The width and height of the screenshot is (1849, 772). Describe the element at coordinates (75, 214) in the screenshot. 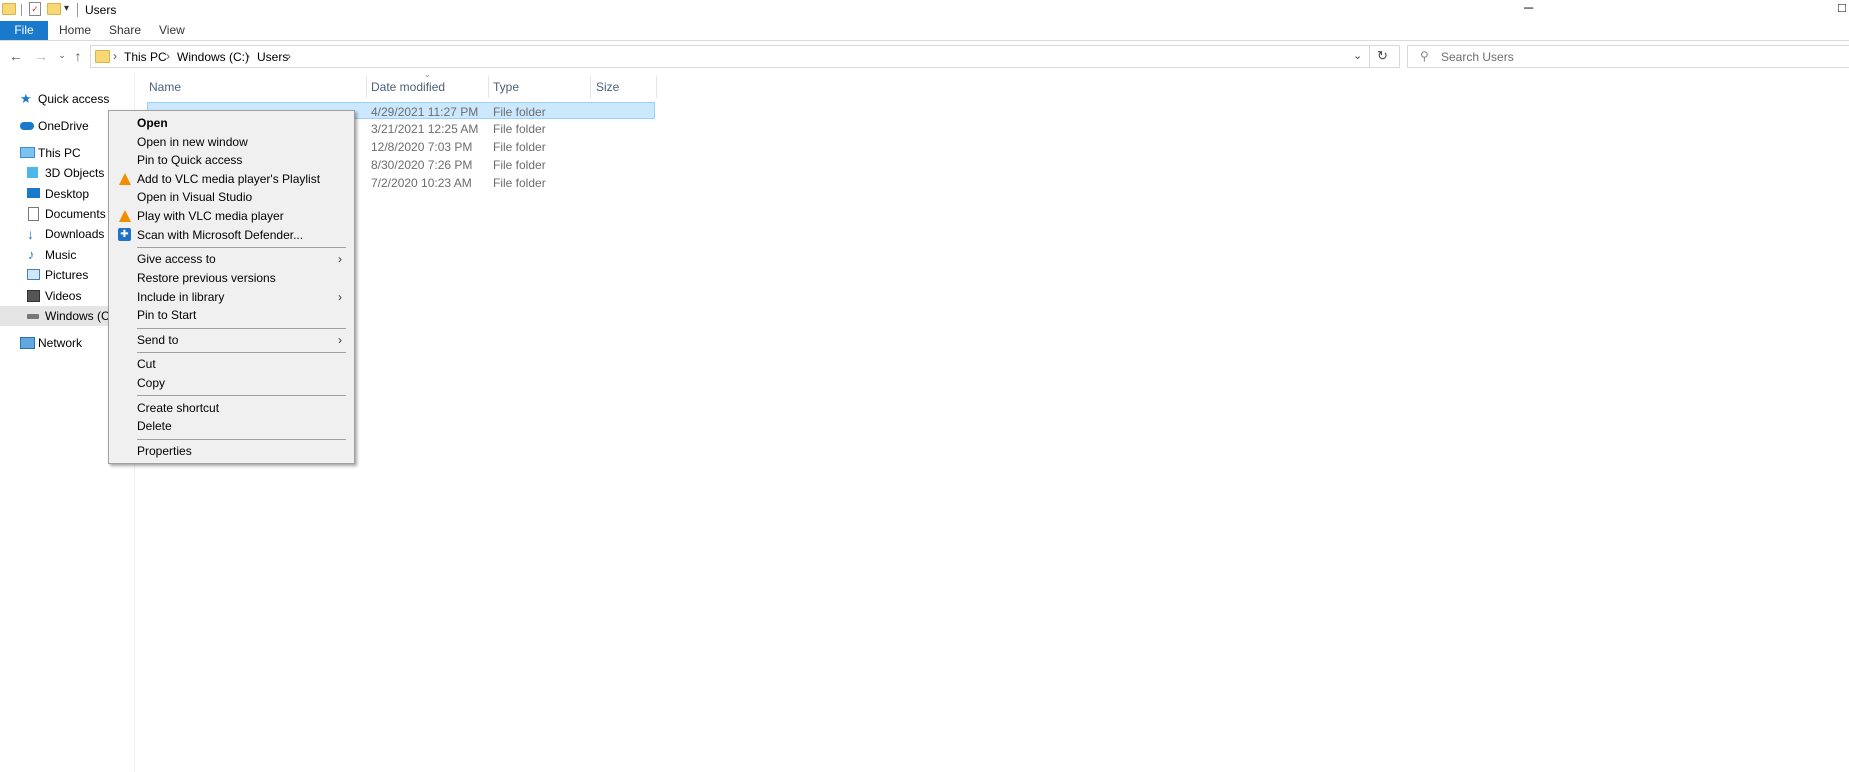

I see `nav-item-label: Documents` at that location.